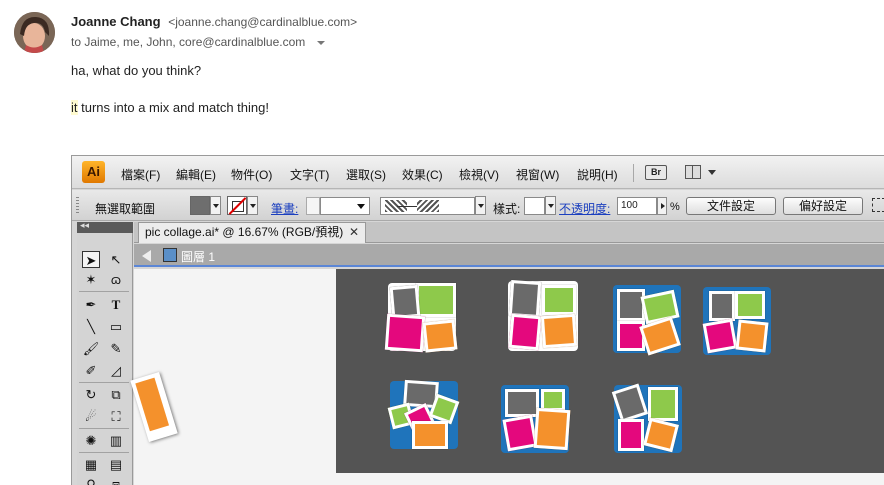  What do you see at coordinates (116, 326) in the screenshot?
I see `rectangle-tool-icon: ▭` at bounding box center [116, 326].